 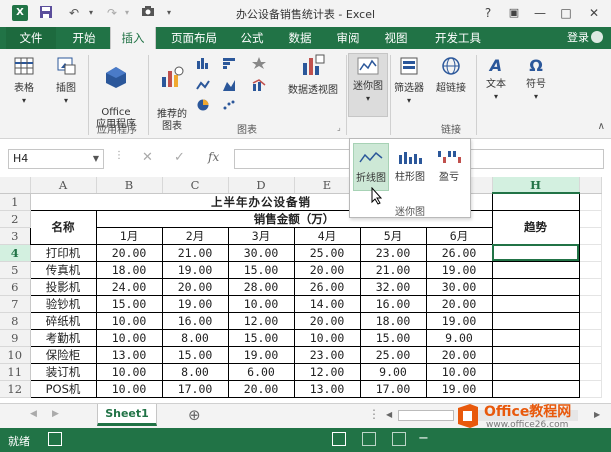 I want to click on text-button: A 文本 ▾, so click(x=496, y=79).